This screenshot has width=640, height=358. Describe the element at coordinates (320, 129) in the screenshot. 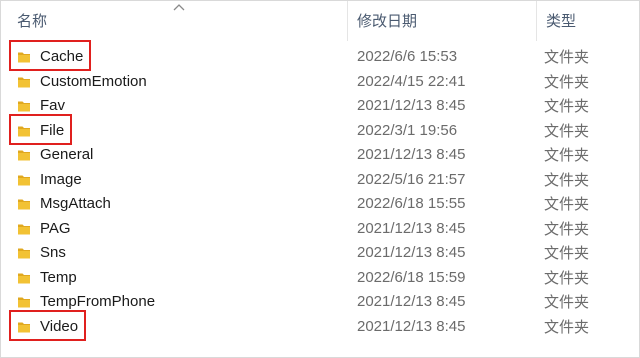

I see `file-row: File 2022/3/1 19:56 文件夹` at that location.